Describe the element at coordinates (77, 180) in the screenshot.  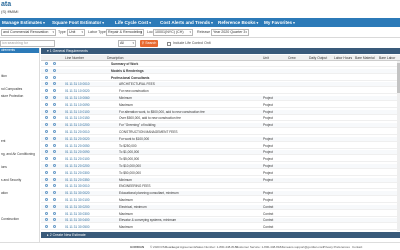
I see `line-number: 01 11 31 20 0350` at that location.